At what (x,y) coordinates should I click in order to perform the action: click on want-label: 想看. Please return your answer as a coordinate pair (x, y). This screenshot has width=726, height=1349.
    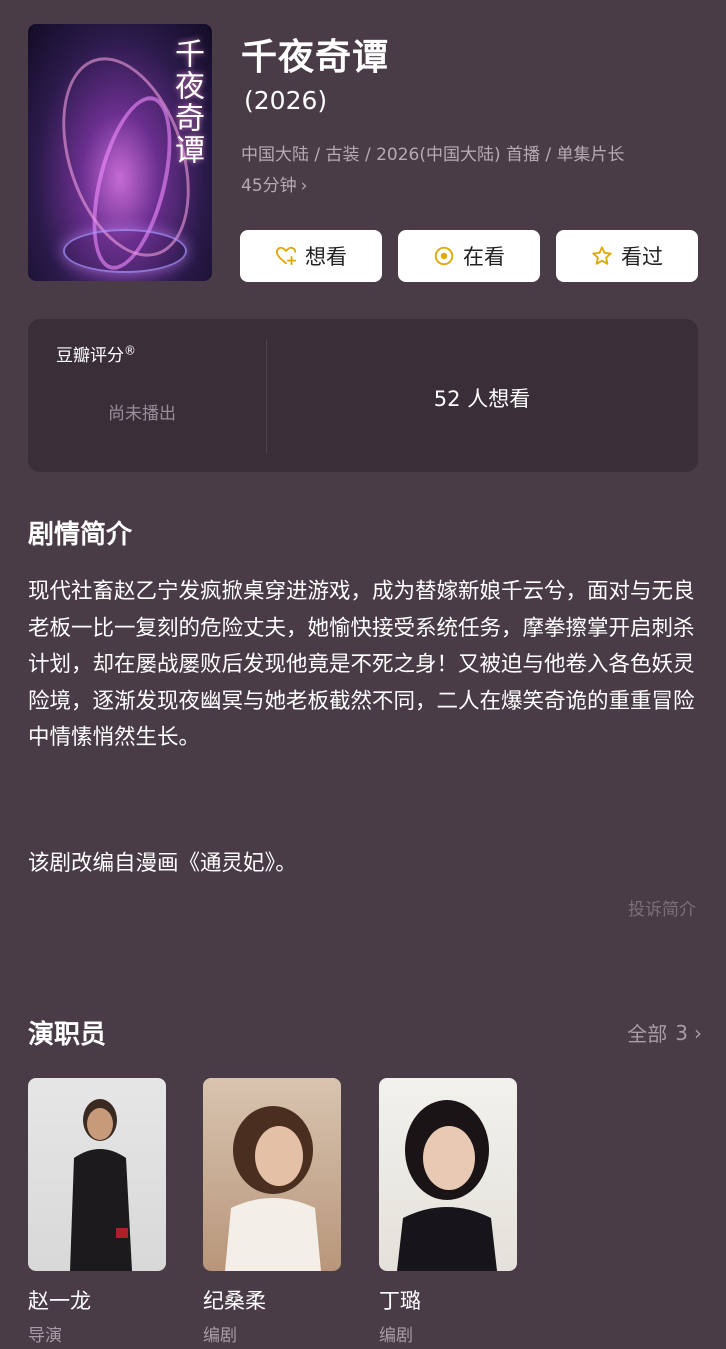
    Looking at the image, I should click on (326, 257).